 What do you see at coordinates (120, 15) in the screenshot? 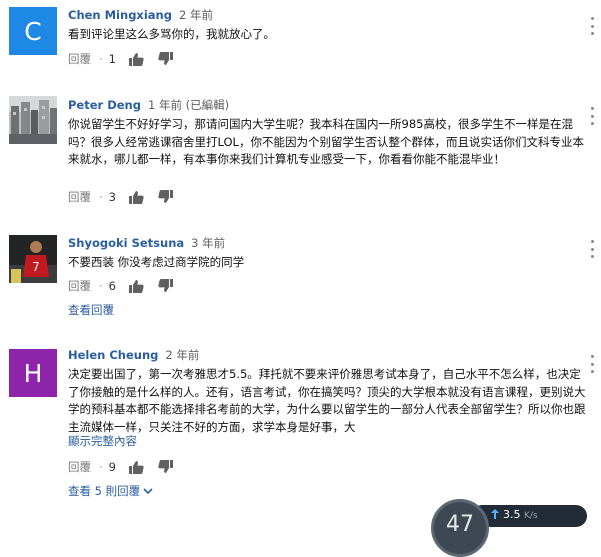
I see `comment-author: Chen Mingxiang` at bounding box center [120, 15].